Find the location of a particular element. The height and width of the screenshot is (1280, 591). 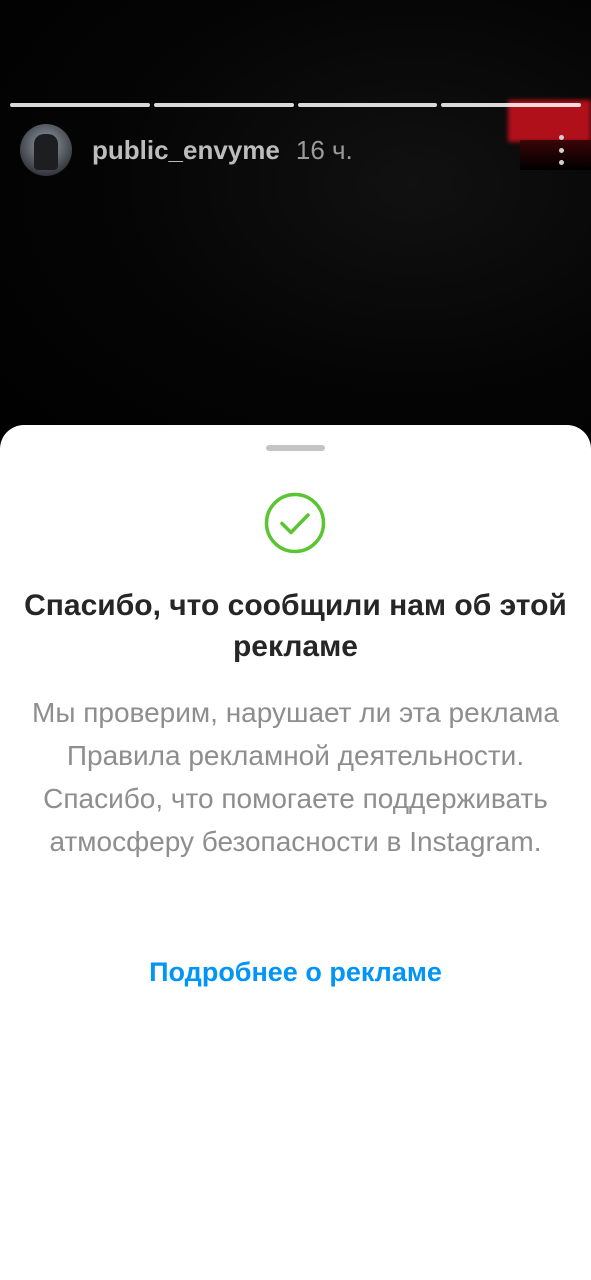

check-circle-icon is located at coordinates (295, 523).